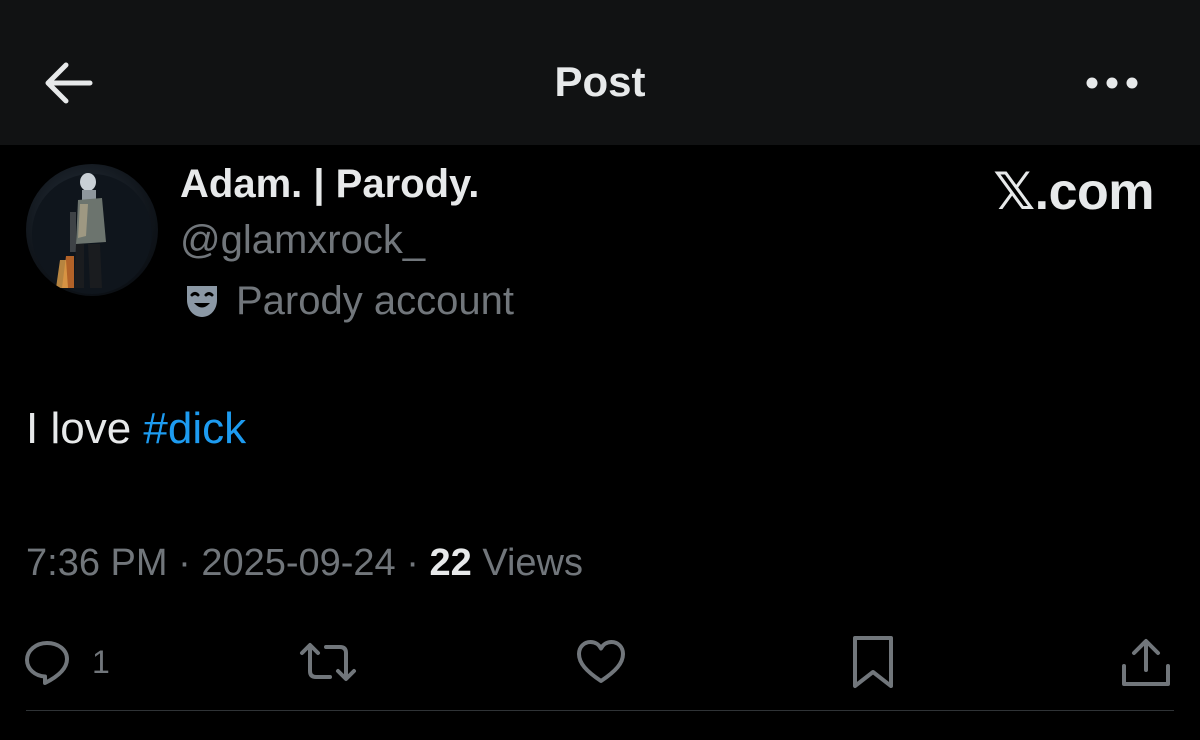 The height and width of the screenshot is (740, 1200). I want to click on more-options-button, so click(1112, 83).